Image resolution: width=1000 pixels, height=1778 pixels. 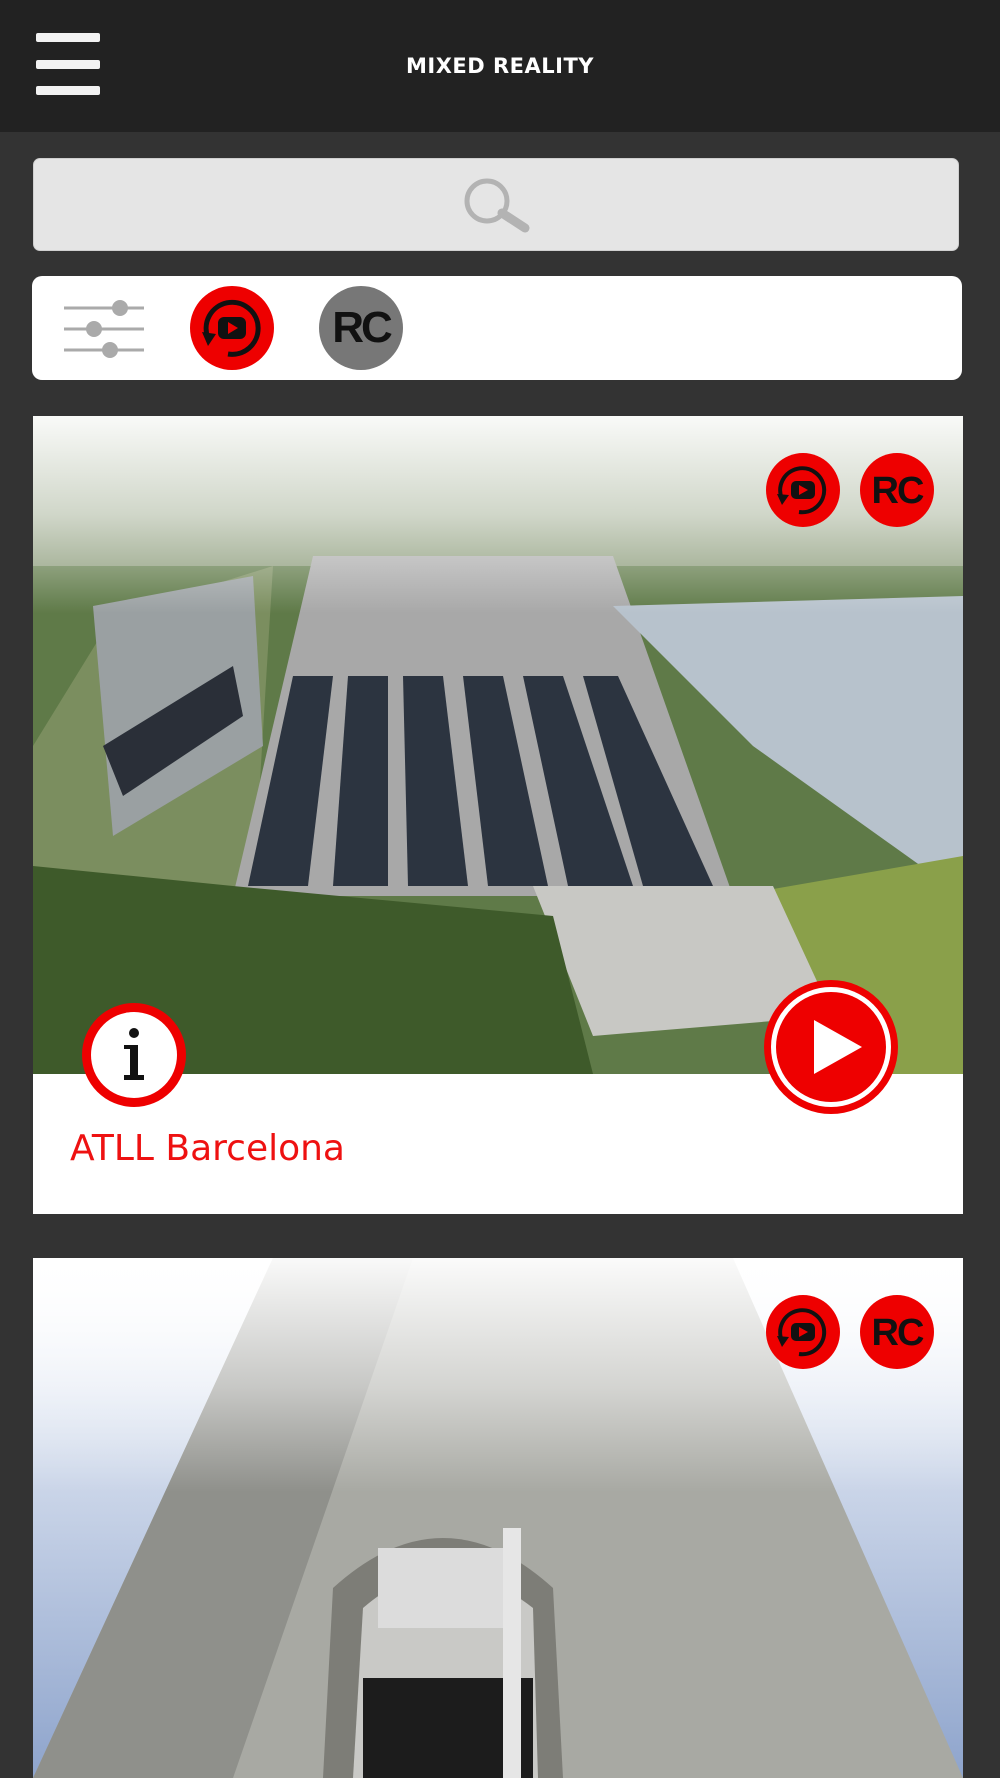 I want to click on sliders-icon, so click(x=104, y=329).